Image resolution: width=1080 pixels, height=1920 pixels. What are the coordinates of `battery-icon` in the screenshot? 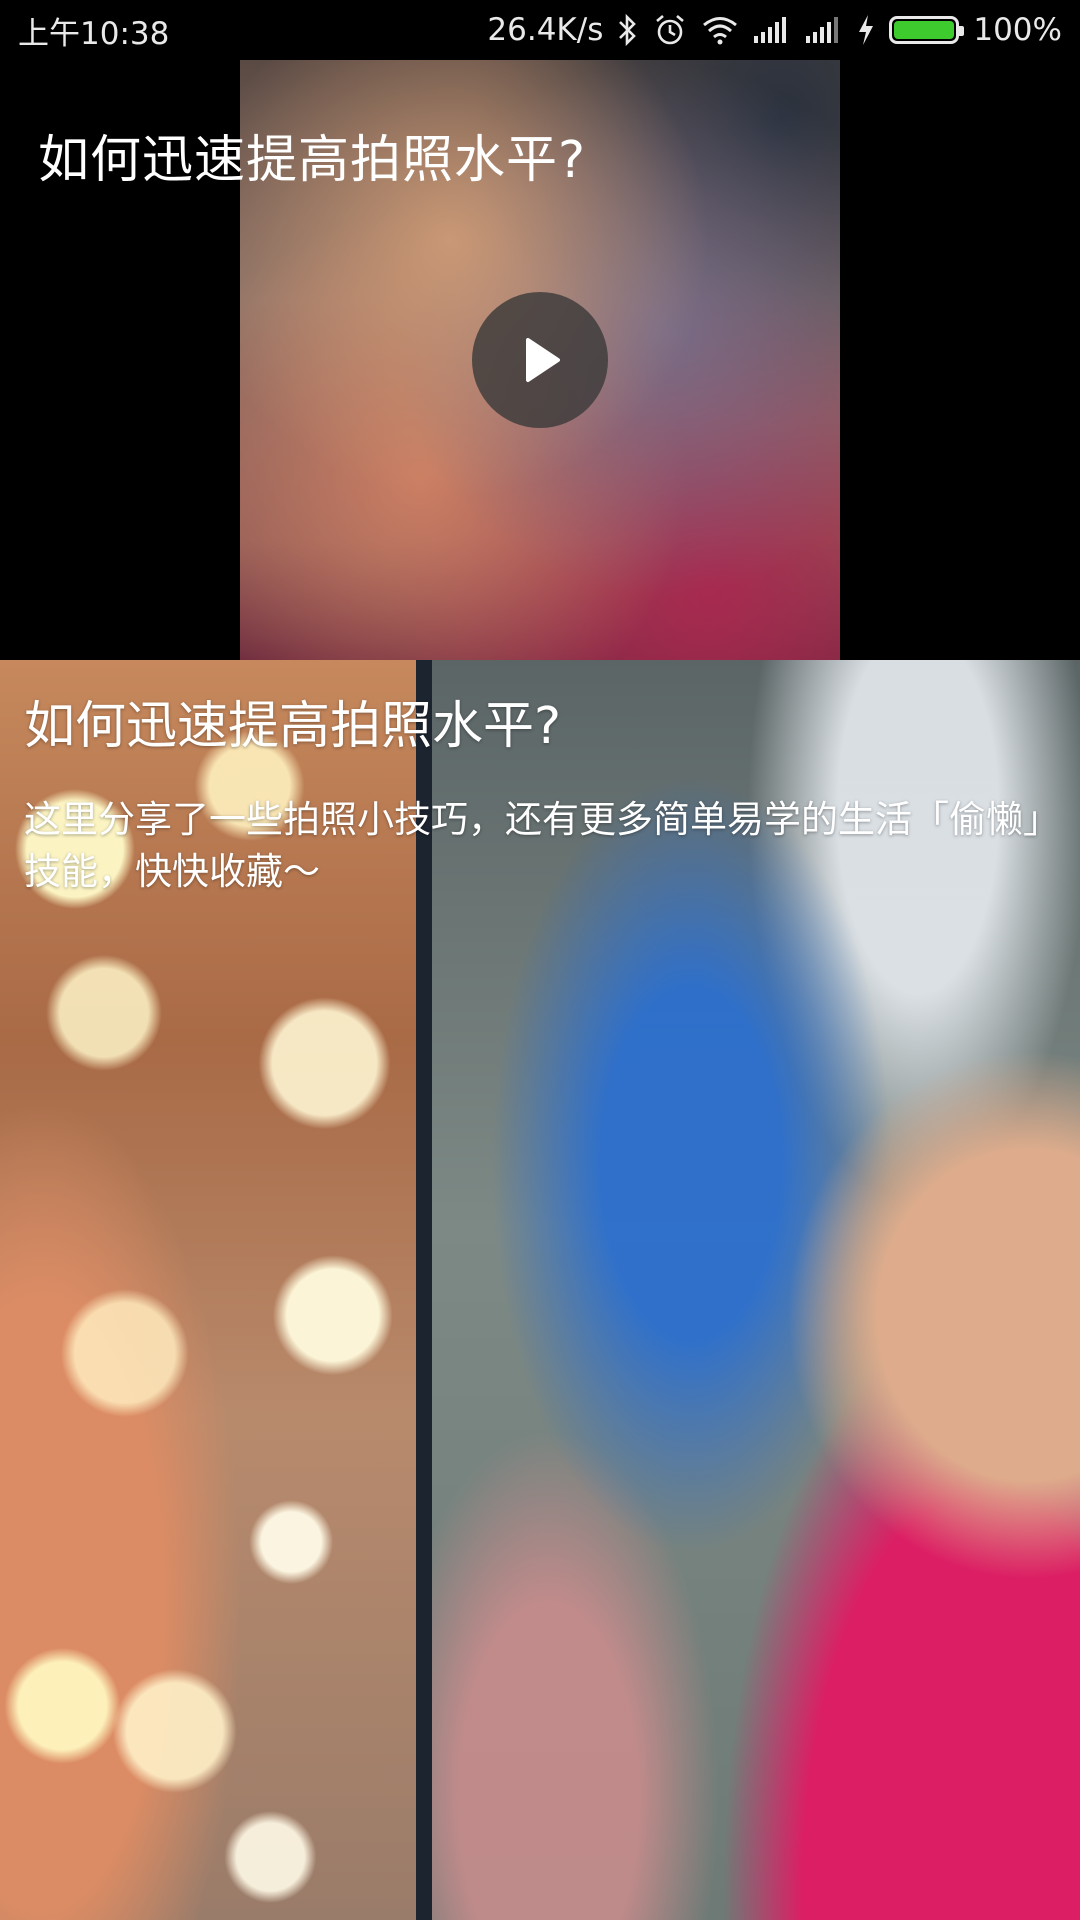 It's located at (927, 30).